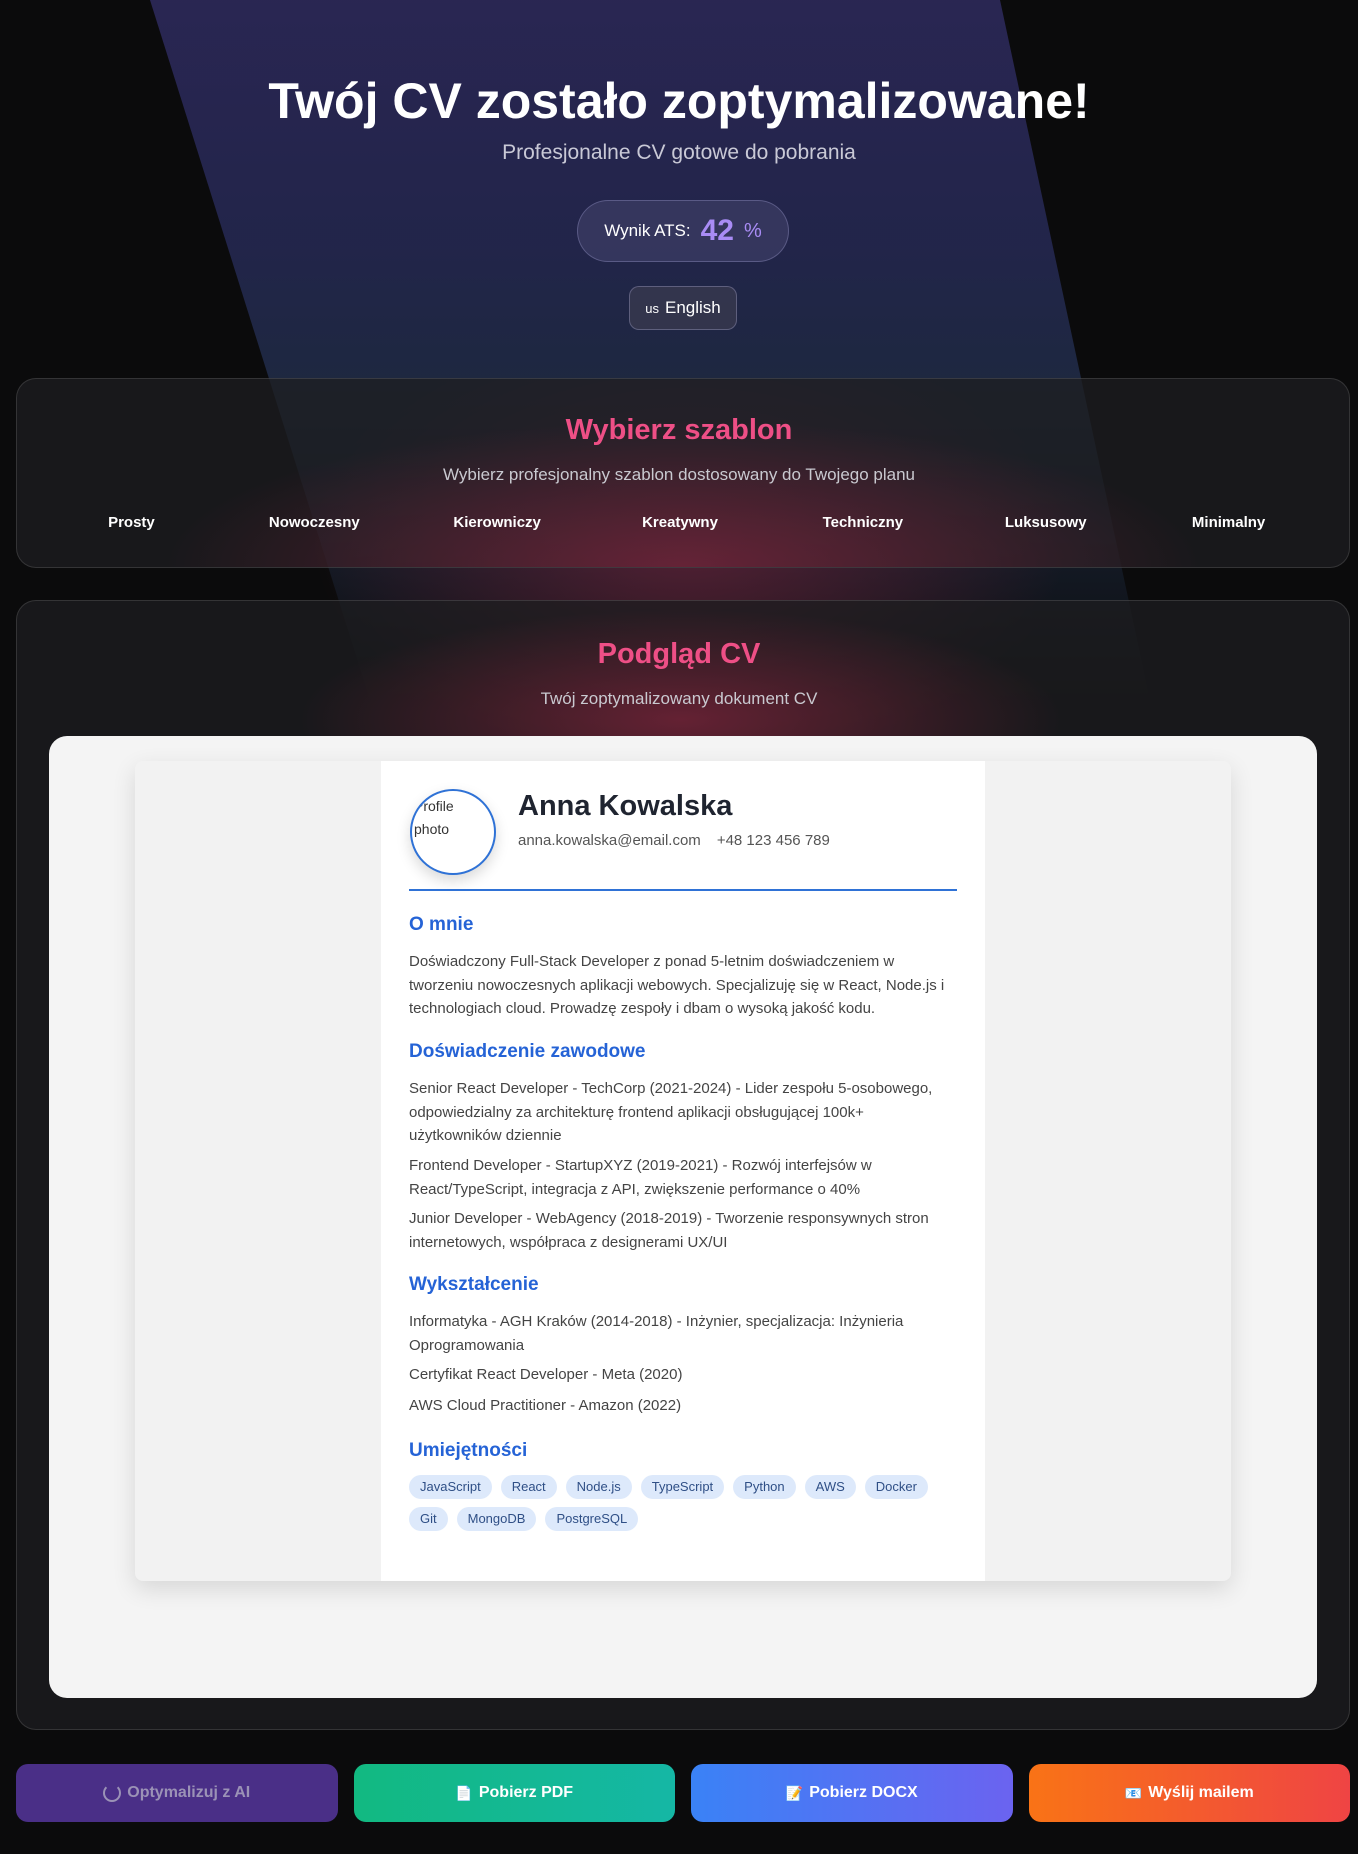 The height and width of the screenshot is (1854, 1358). I want to click on cv-email: anna.kowalska@email.com, so click(609, 840).